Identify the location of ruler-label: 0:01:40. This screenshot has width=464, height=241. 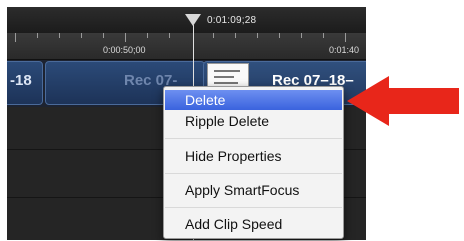
(344, 50).